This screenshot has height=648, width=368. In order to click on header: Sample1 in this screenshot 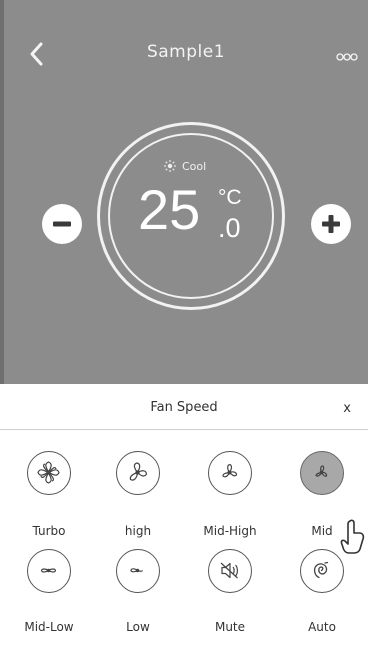, I will do `click(186, 48)`.